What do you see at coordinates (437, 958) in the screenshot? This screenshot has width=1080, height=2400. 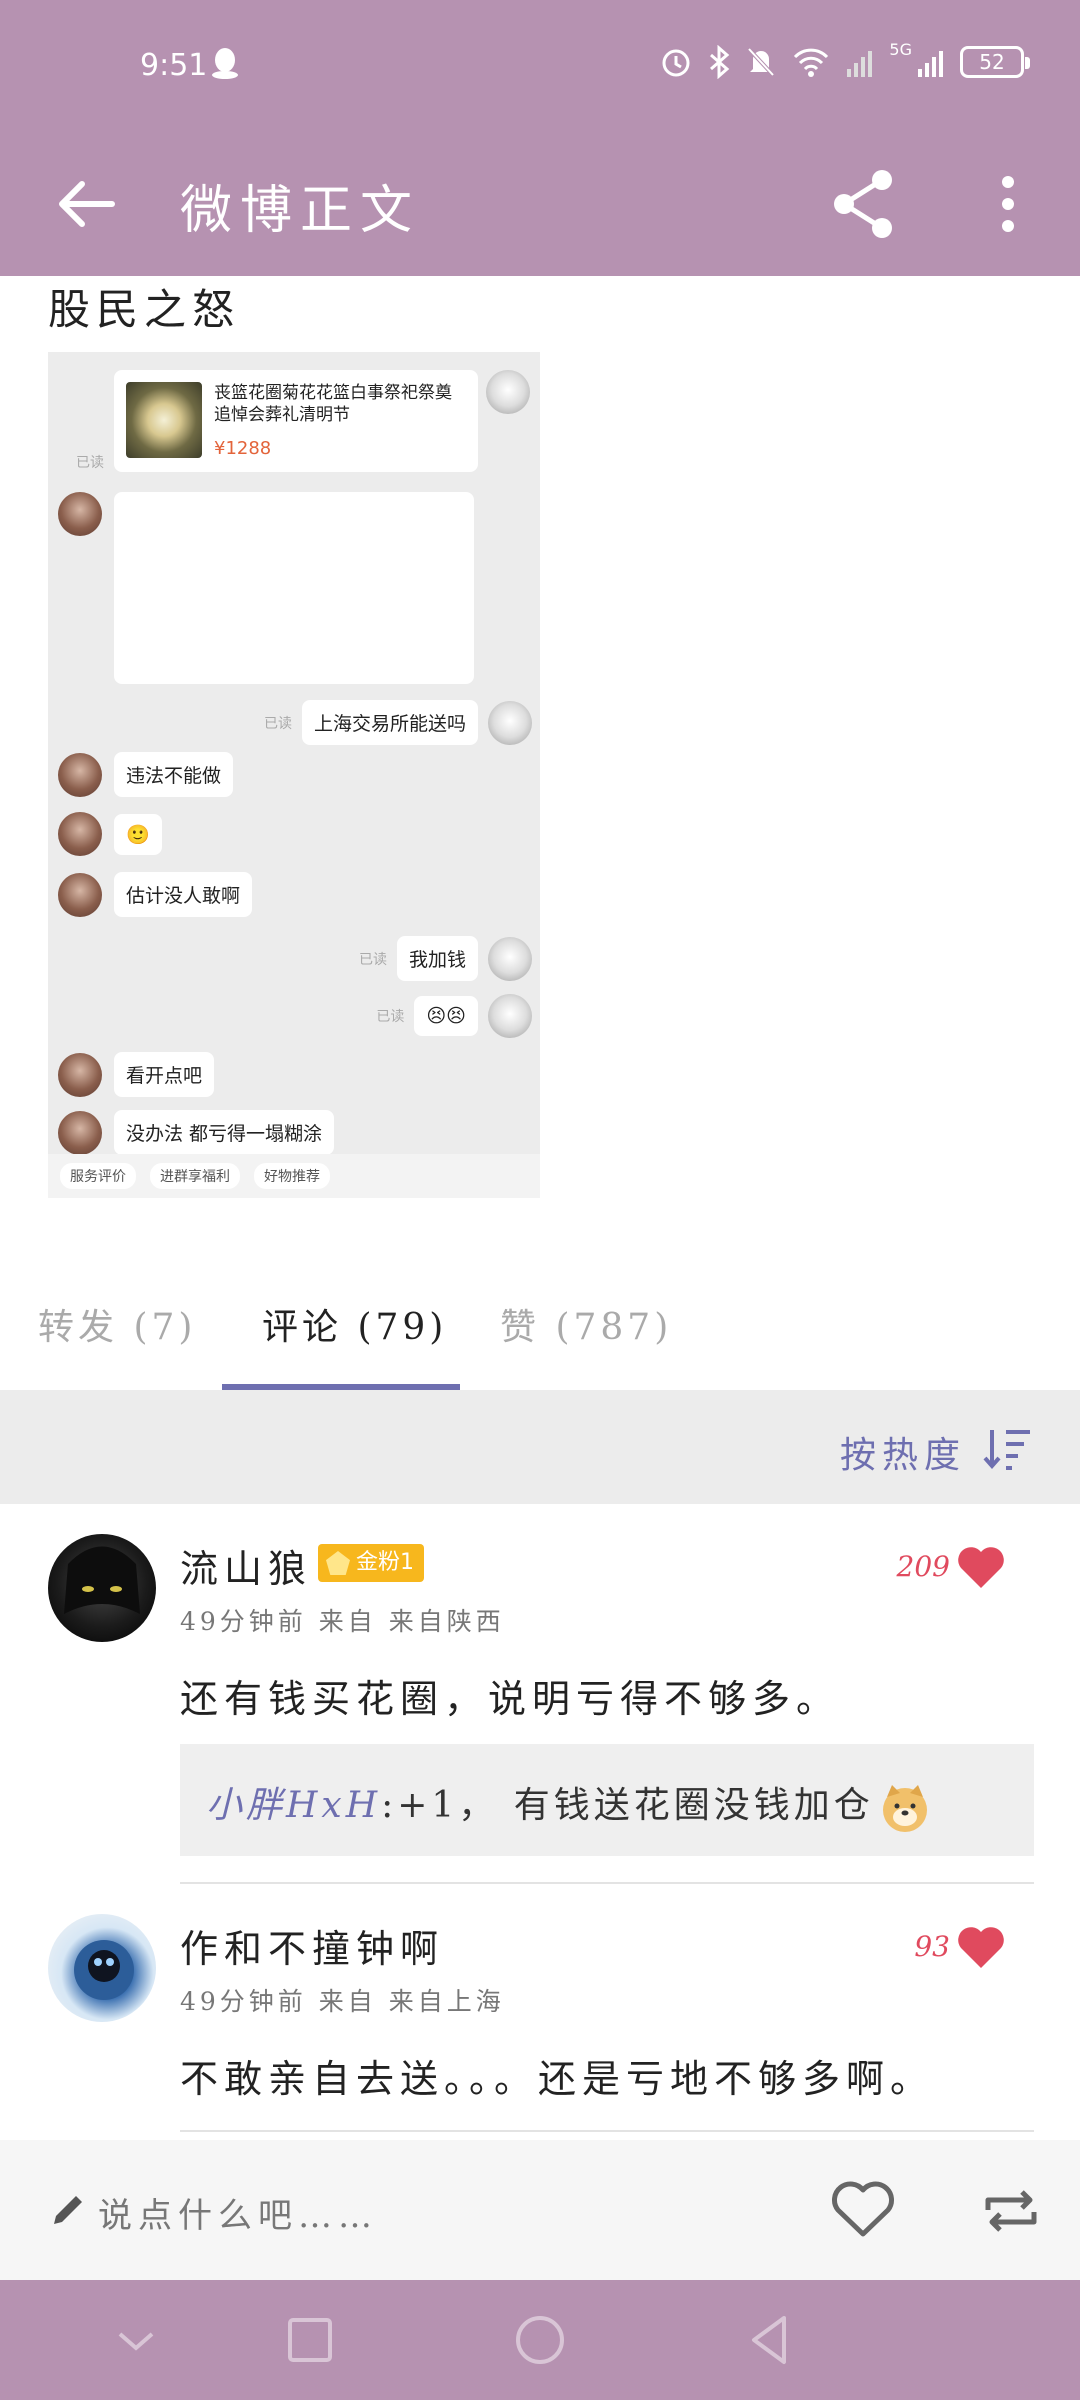 I see `chat-bubble: 我加钱` at bounding box center [437, 958].